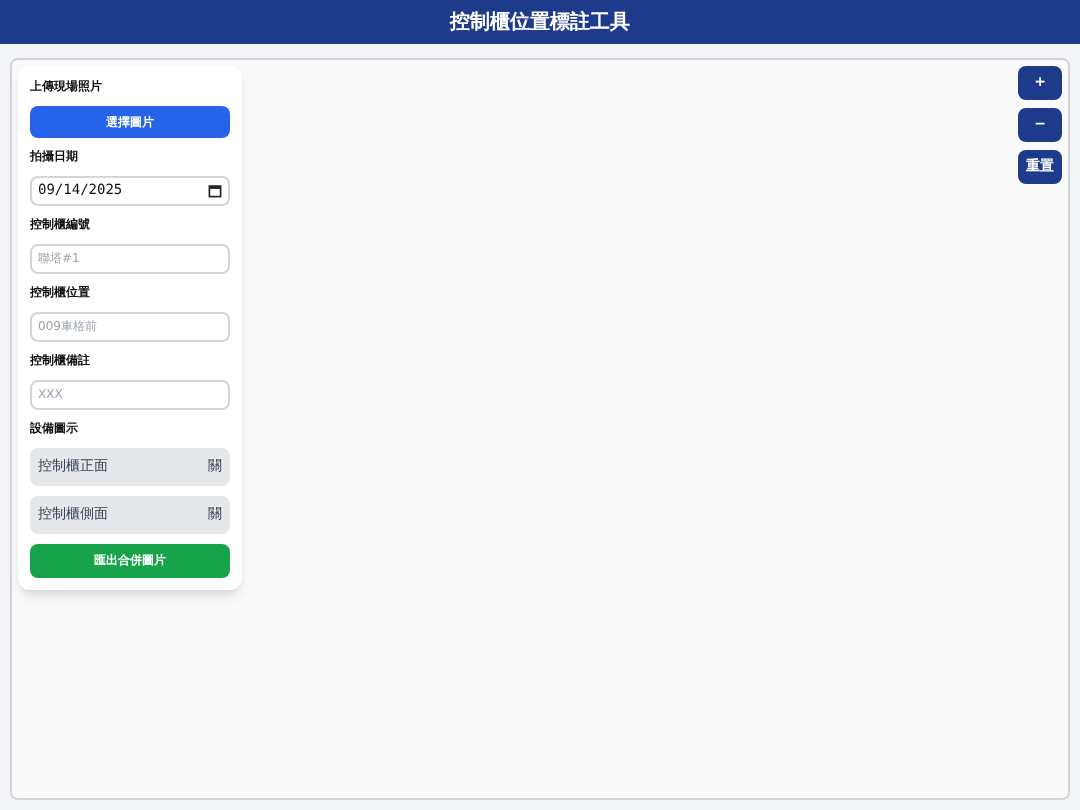 The height and width of the screenshot is (810, 1080). What do you see at coordinates (215, 191) in the screenshot?
I see `calendar-icon` at bounding box center [215, 191].